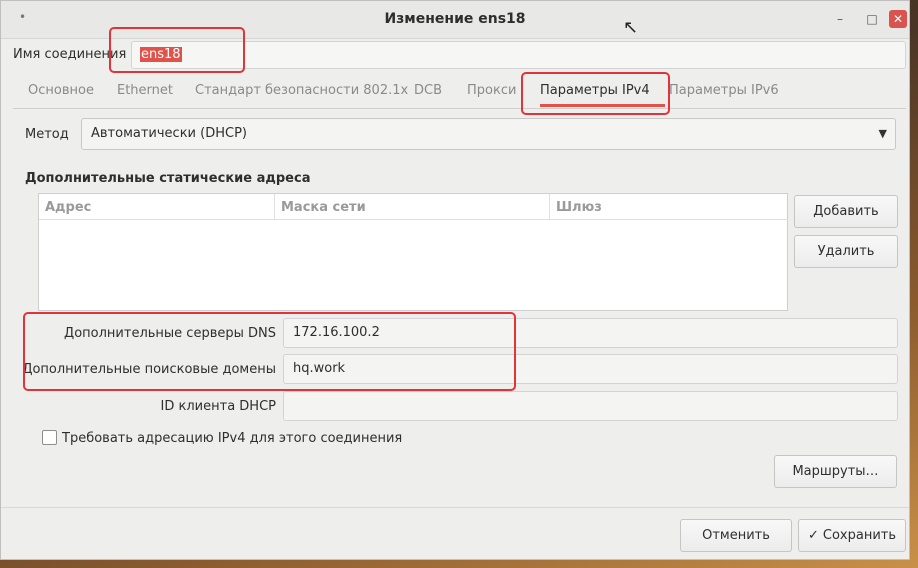 The image size is (918, 568). I want to click on tab-proxy: Прокси, so click(491, 90).